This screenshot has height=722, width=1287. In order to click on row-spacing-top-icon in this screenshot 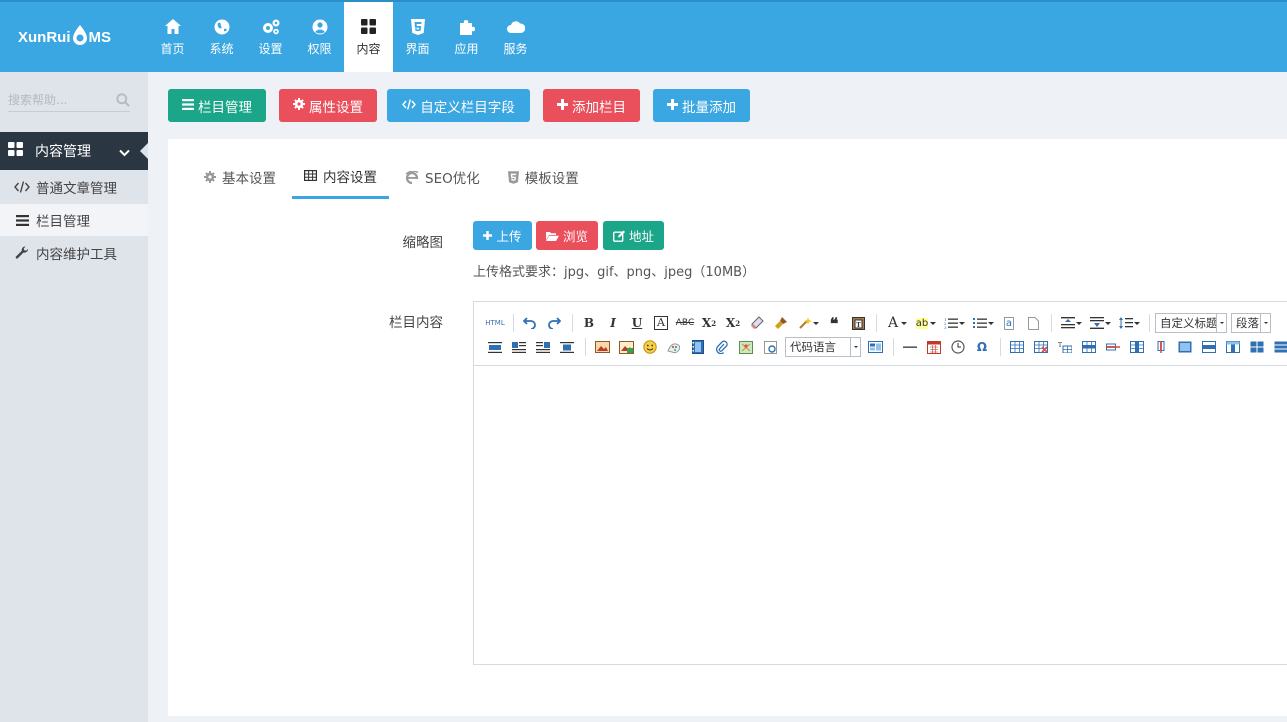, I will do `click(1069, 323)`.